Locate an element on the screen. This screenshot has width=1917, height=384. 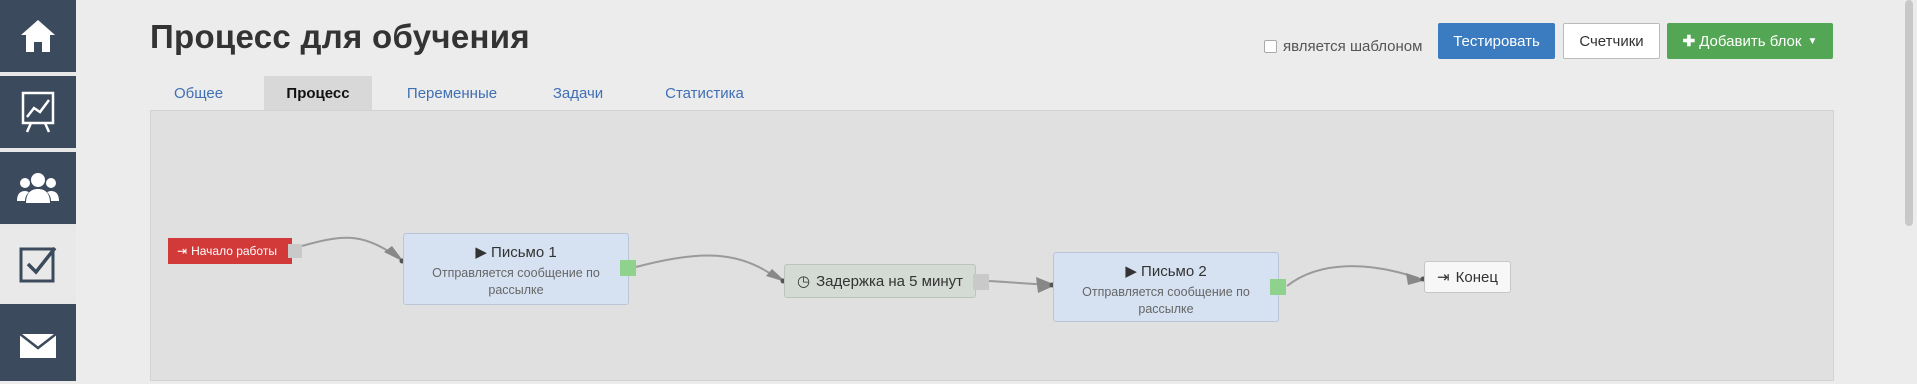
letter2-description: Отправляется сообщение по рассылке is located at coordinates (1166, 300).